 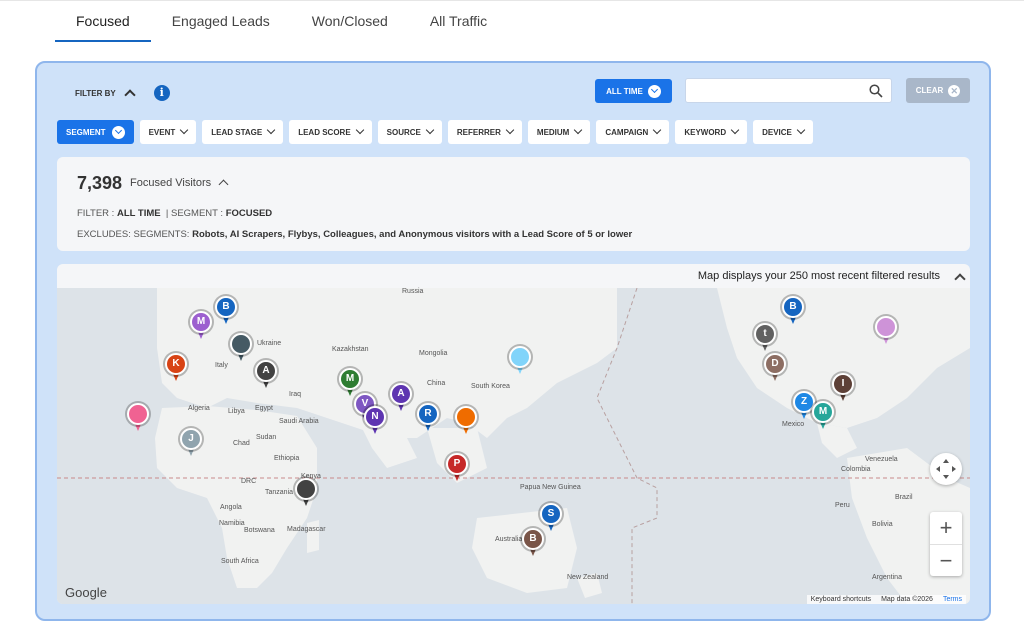 I want to click on visitor-count-label: Focused Visitors, so click(x=171, y=183).